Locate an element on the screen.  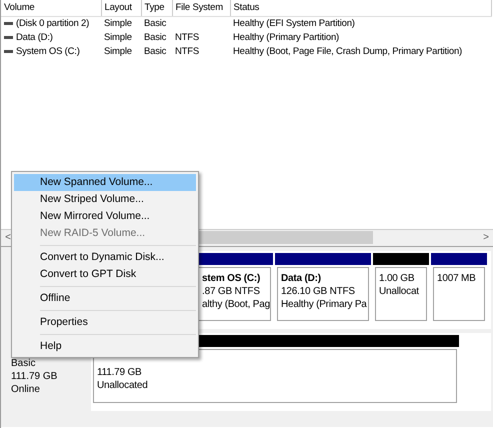
disk-info-text: Online is located at coordinates (26, 389).